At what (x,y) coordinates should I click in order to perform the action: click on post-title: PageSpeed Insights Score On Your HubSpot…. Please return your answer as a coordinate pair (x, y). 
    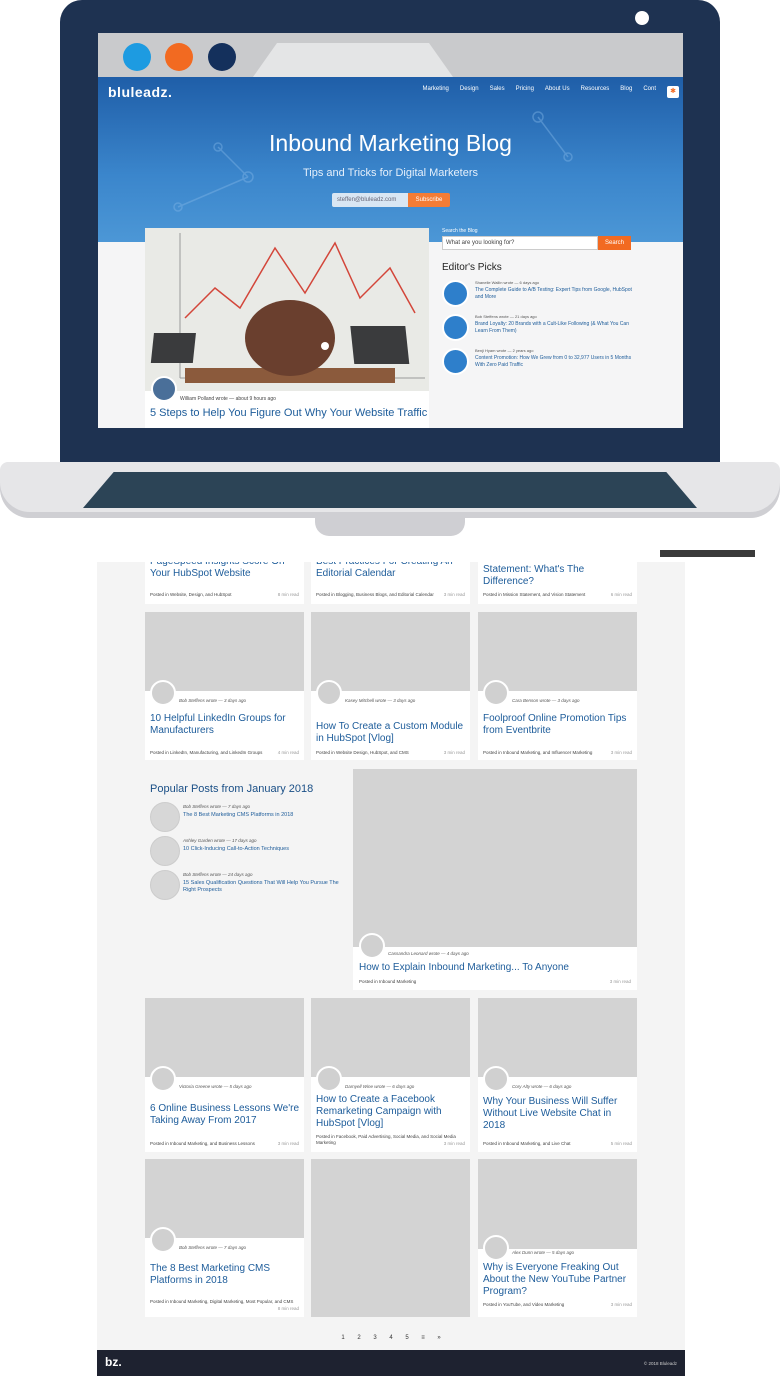
    Looking at the image, I should click on (225, 571).